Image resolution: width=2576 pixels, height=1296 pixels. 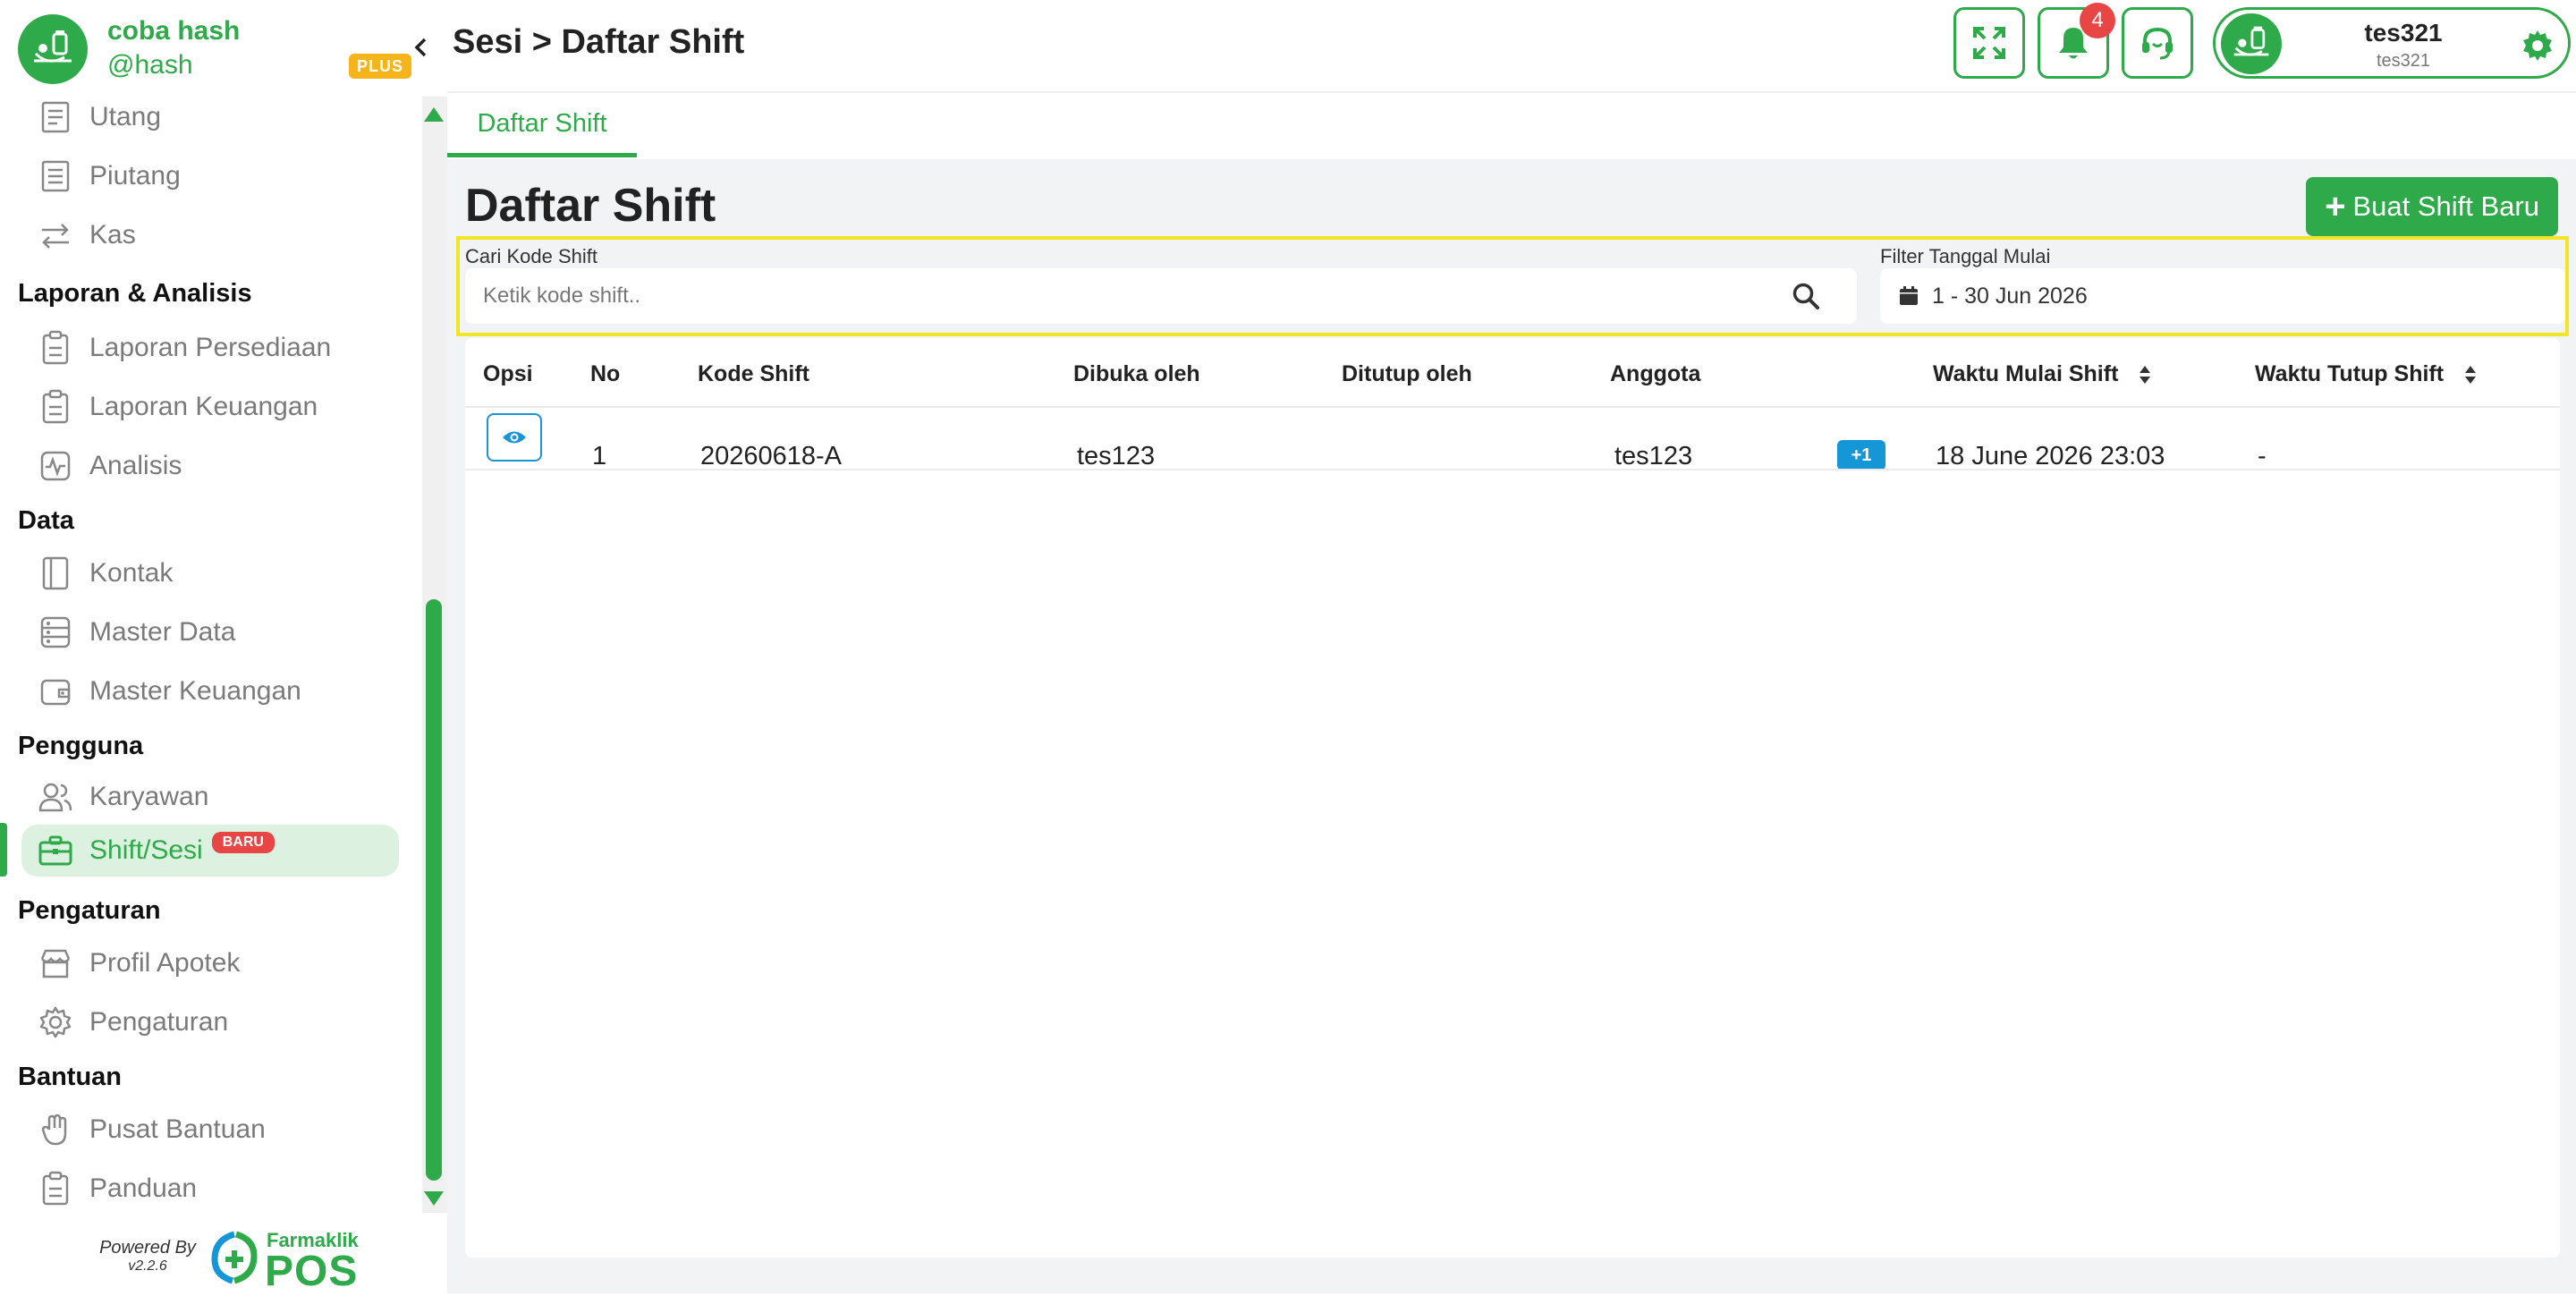 I want to click on breadcrumb: Sesi > Daftar Shift, so click(x=599, y=42).